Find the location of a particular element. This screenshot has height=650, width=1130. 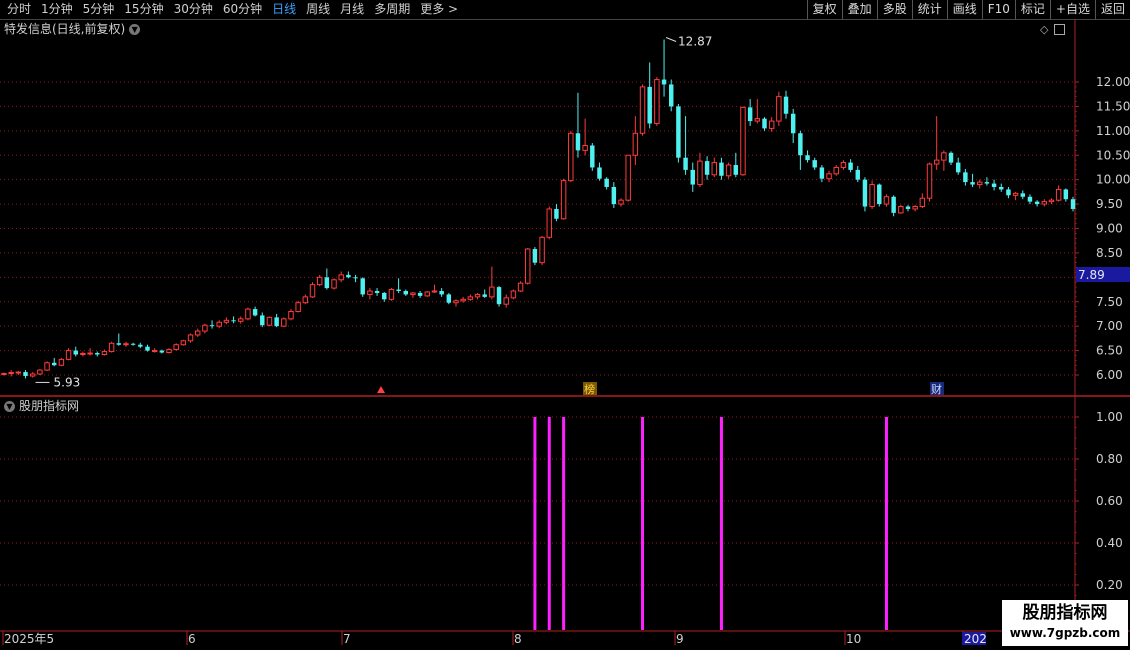

time-label: 8 is located at coordinates (518, 639).